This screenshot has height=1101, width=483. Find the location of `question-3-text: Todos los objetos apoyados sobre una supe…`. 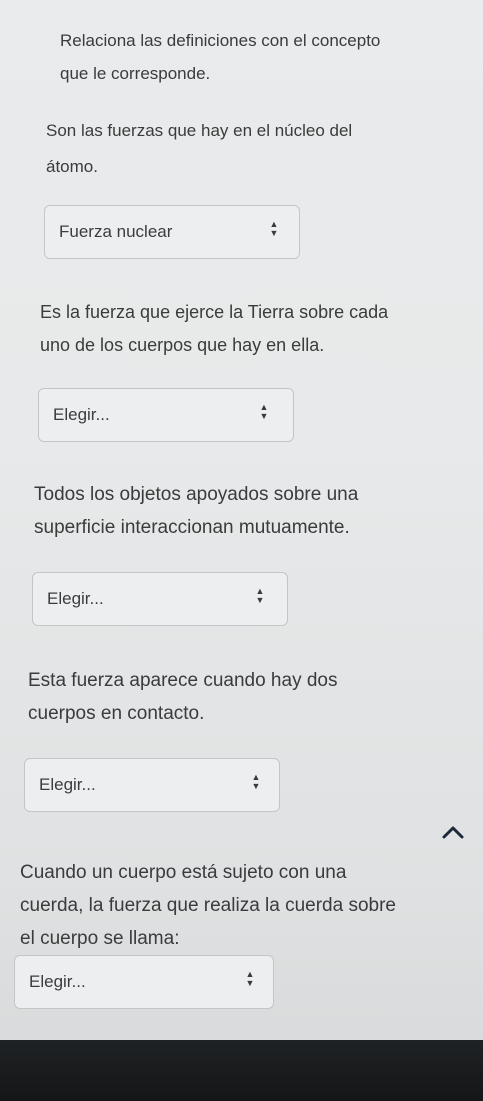

question-3-text: Todos los objetos apoyados sobre una supe… is located at coordinates (196, 511).